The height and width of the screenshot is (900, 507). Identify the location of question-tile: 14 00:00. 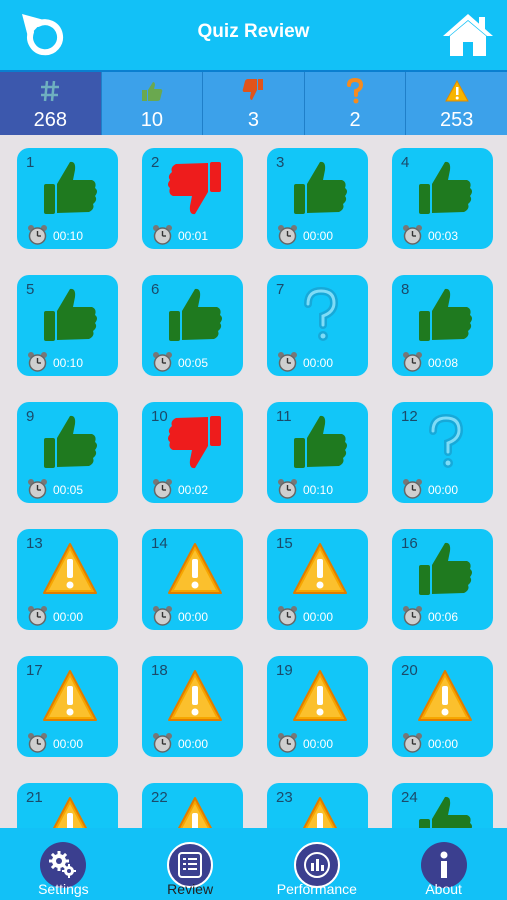
(192, 579).